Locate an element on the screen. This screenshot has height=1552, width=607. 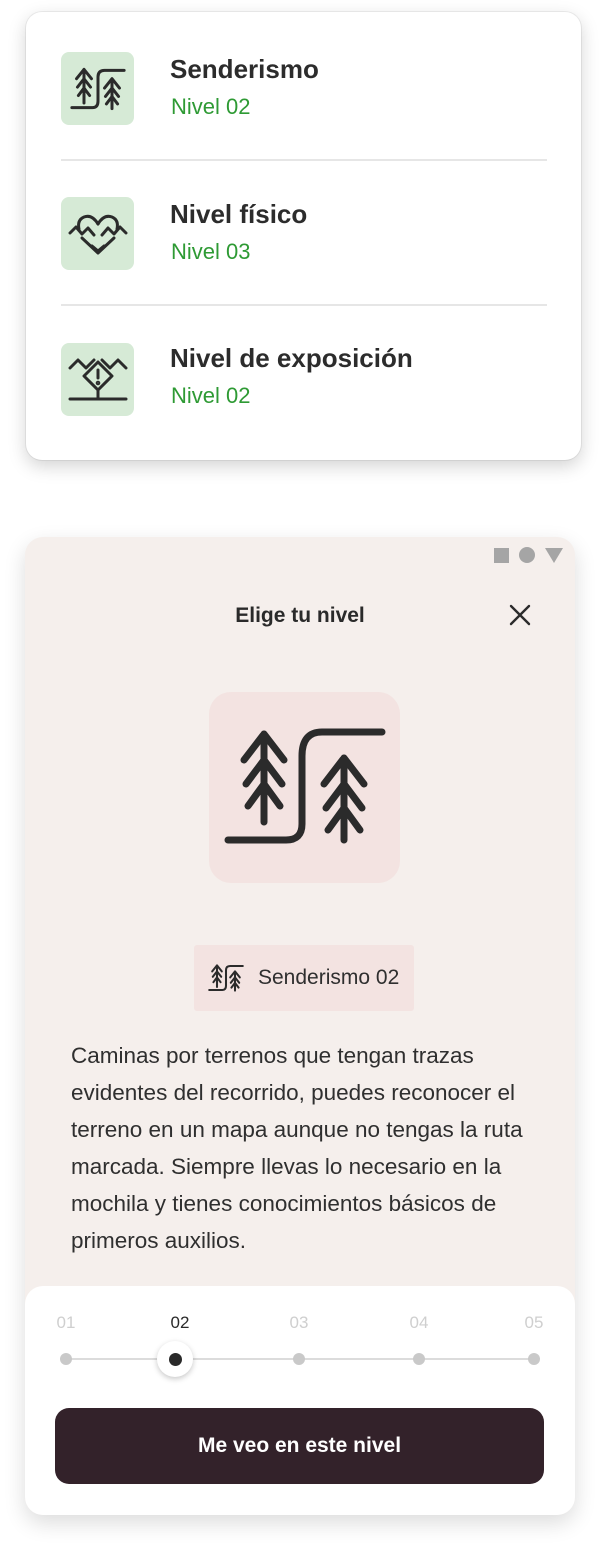
level-value: Nivel 03 is located at coordinates (211, 251).